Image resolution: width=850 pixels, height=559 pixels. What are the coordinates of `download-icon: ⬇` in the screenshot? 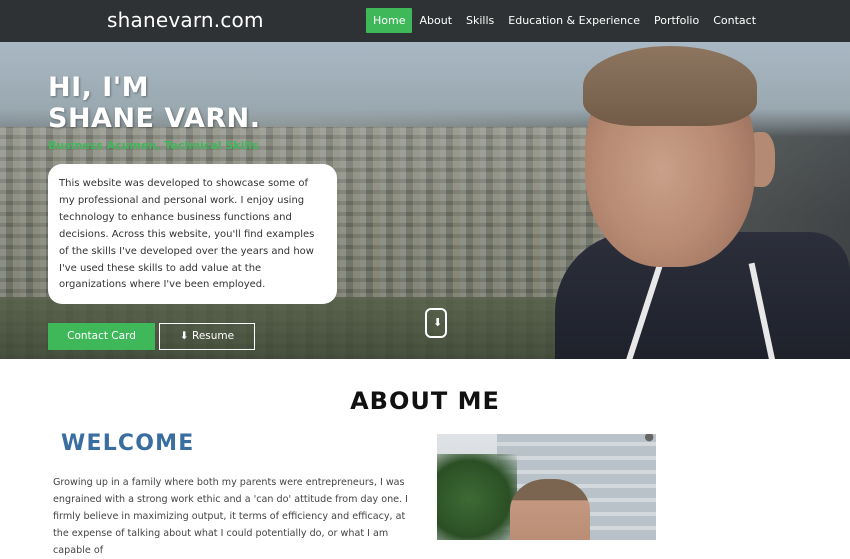 It's located at (184, 336).